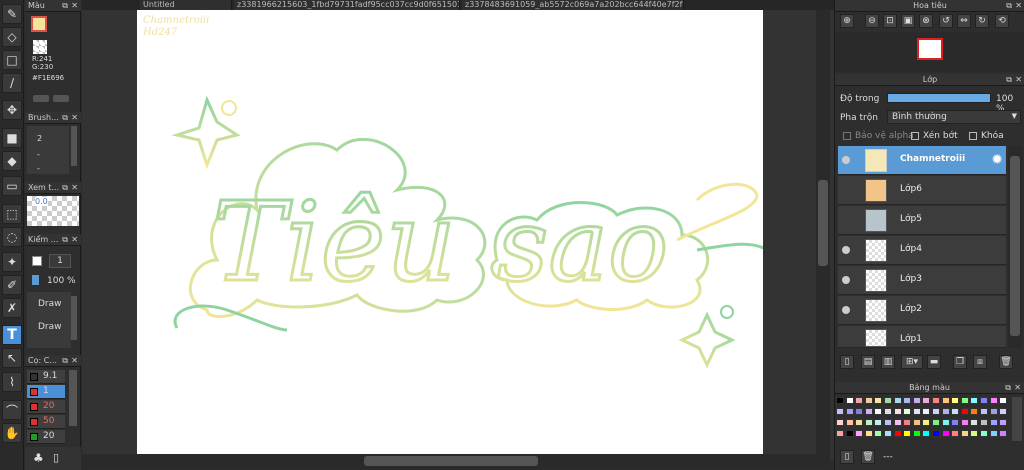 This screenshot has width=1024, height=470. Describe the element at coordinates (926, 21) in the screenshot. I see `zoom-reset-icon: ⊗` at that location.